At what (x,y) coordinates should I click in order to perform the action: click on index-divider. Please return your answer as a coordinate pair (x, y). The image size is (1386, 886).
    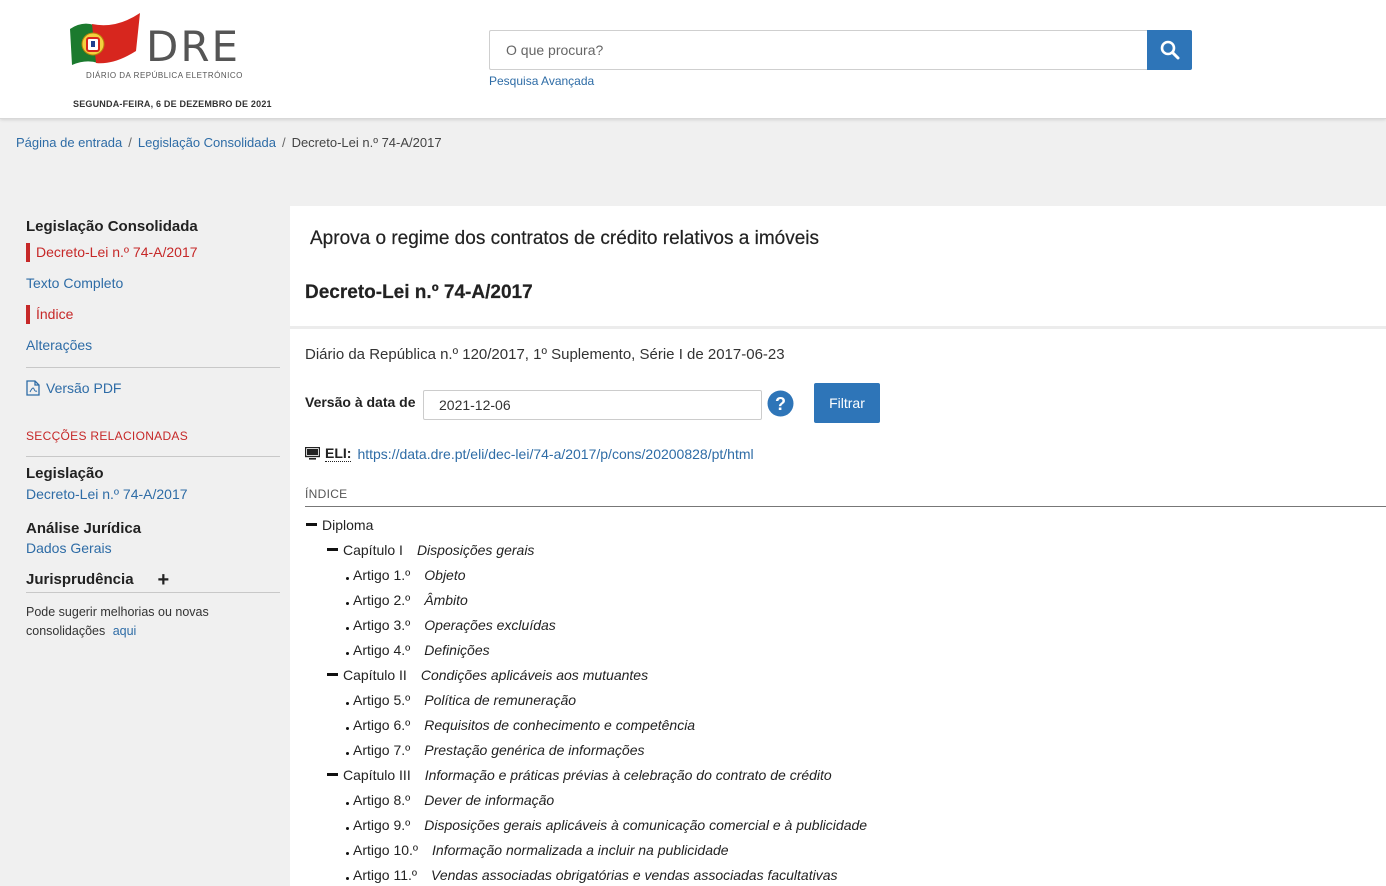
    Looking at the image, I should click on (845, 506).